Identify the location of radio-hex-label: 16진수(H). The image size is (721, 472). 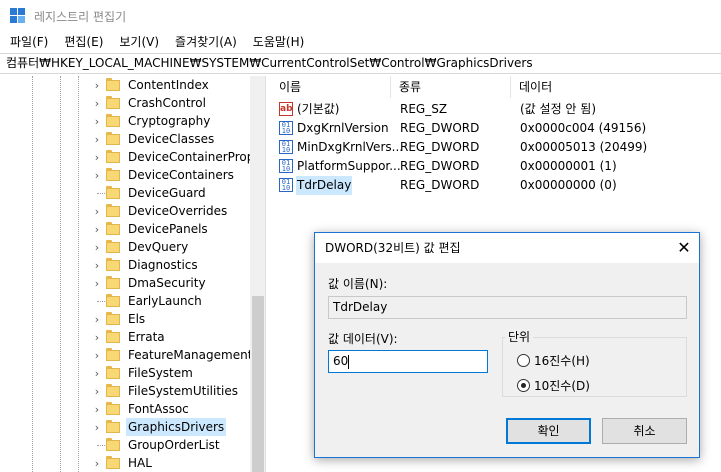
(562, 361).